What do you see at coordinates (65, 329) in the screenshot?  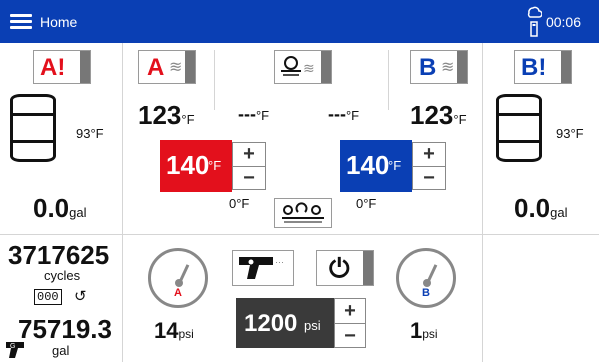 I see `gallon-count: 75719.3` at bounding box center [65, 329].